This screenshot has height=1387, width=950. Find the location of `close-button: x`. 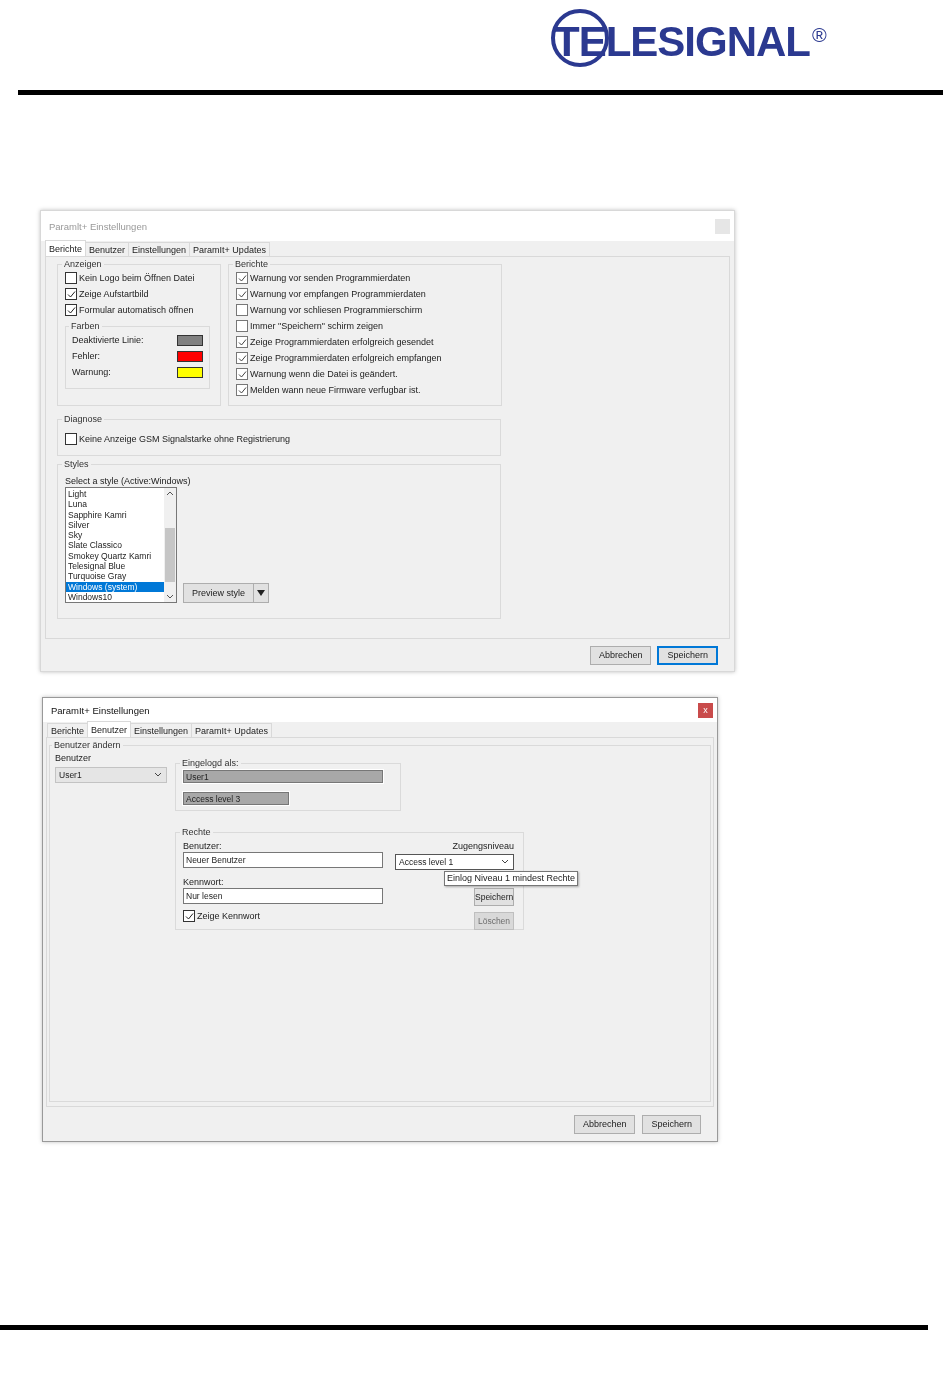

close-button: x is located at coordinates (705, 710).